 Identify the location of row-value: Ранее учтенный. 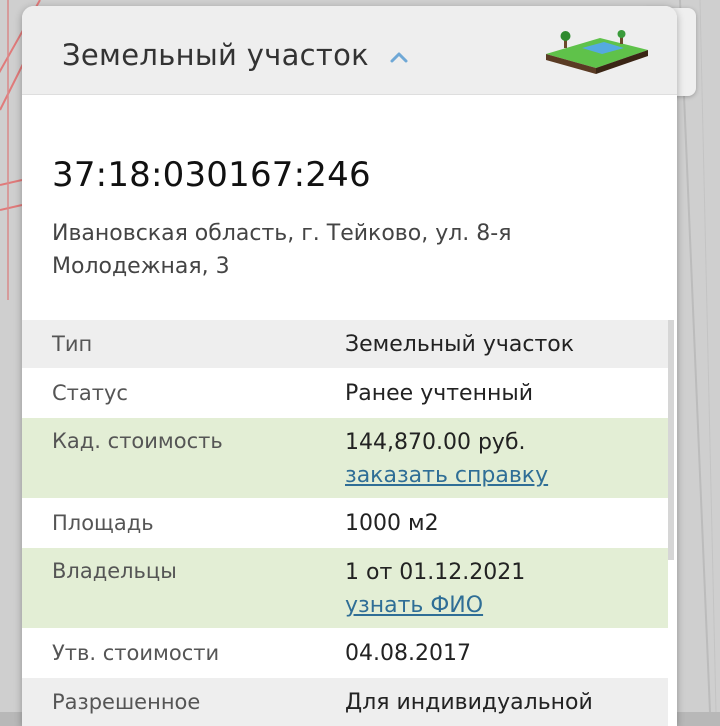
(439, 393).